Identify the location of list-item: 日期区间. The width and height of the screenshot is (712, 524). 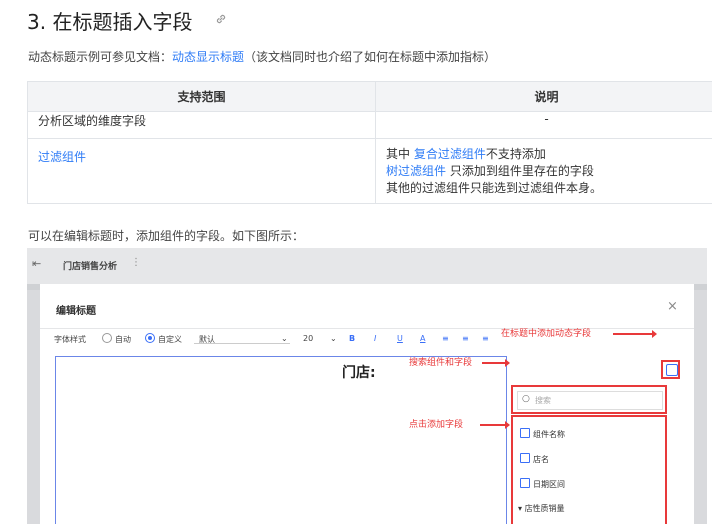
(542, 484).